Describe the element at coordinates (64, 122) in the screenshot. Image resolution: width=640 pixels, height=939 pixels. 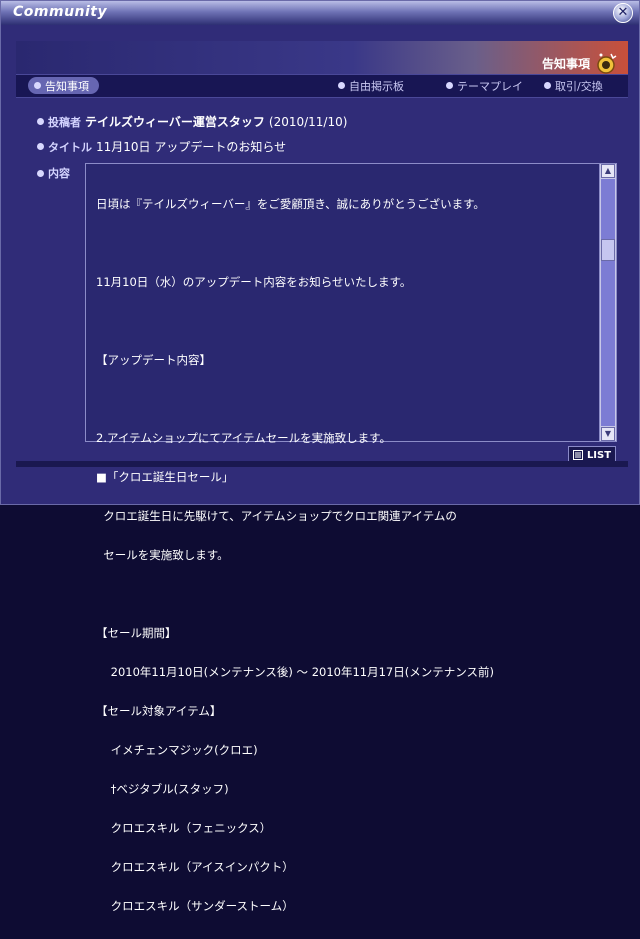
I see `author-label: 投稿者` at that location.